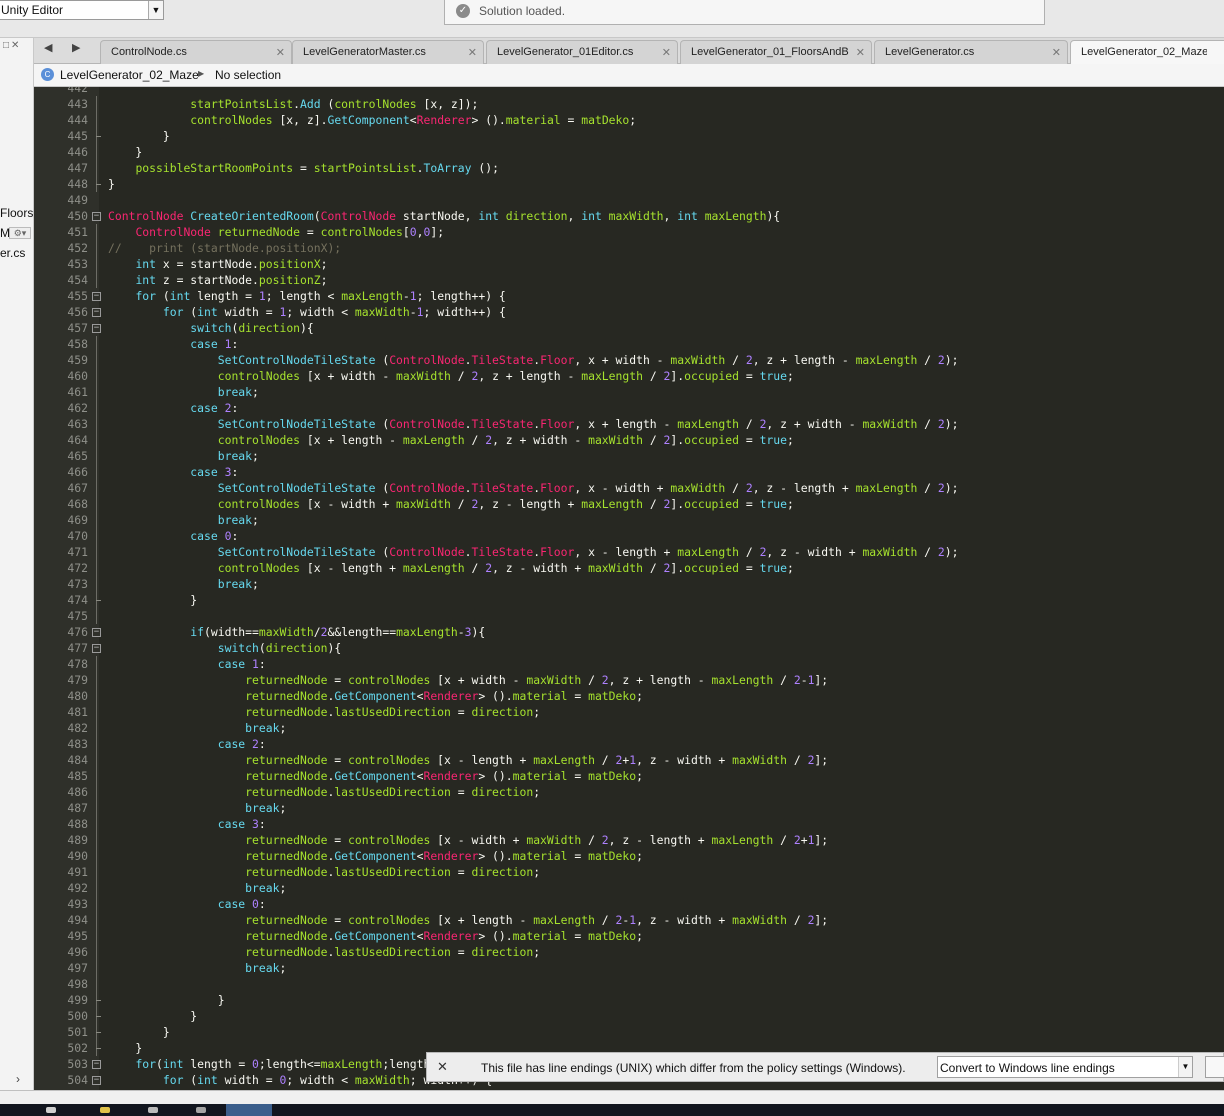  I want to click on line-number: 470, so click(77, 536).